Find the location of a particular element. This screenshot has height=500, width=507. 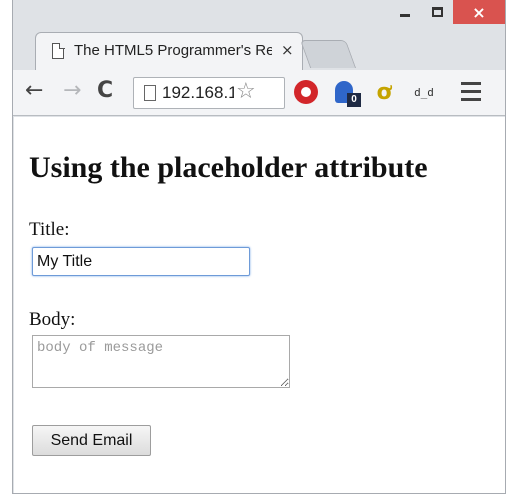

body-label: Body: is located at coordinates (52, 319).